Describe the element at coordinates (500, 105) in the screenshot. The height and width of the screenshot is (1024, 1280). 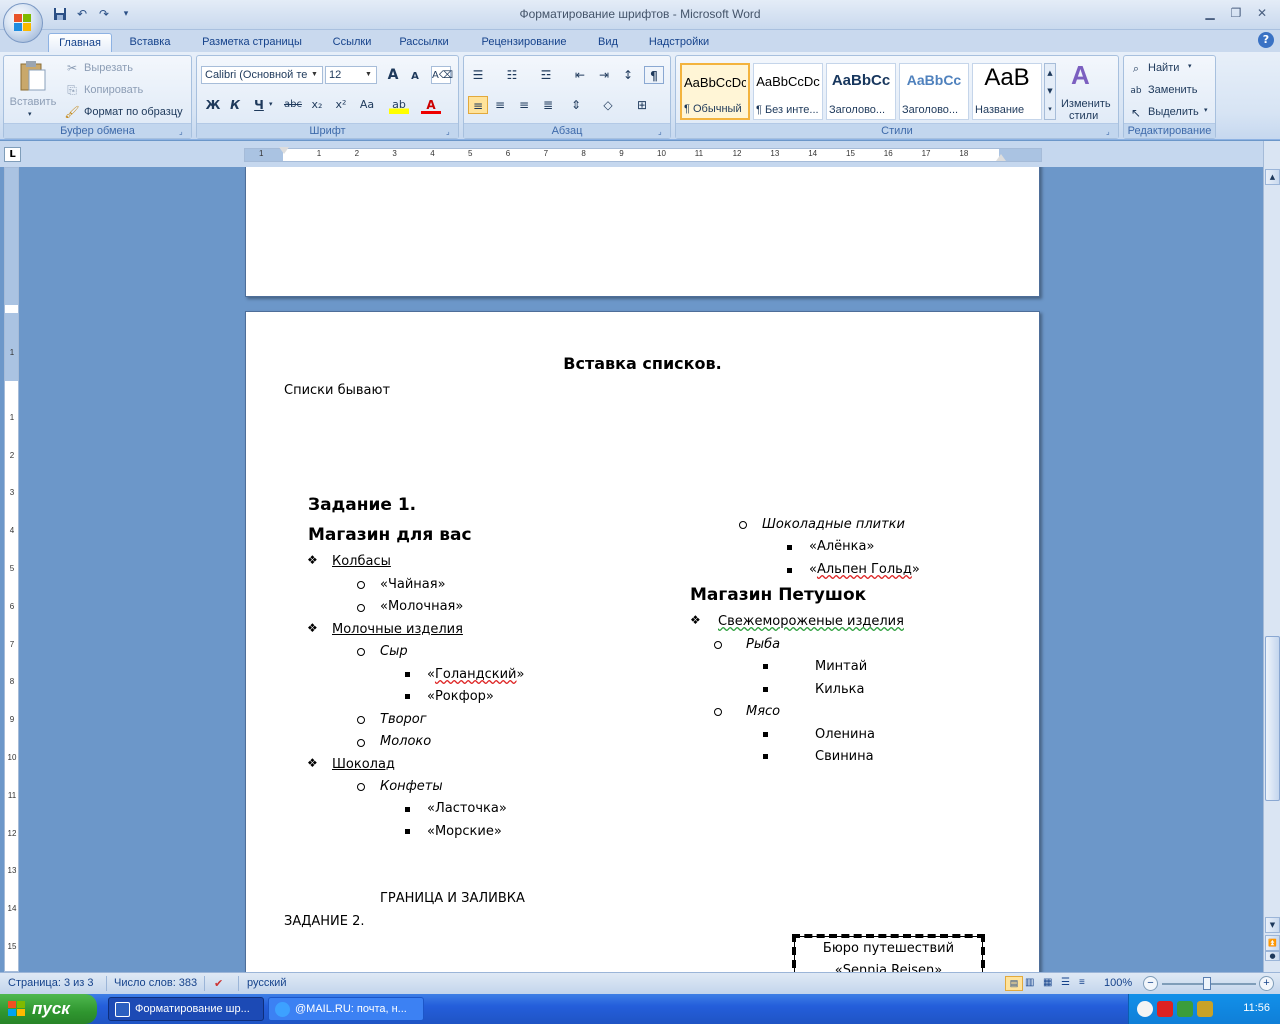
I see `align-center-icon: ≡` at that location.